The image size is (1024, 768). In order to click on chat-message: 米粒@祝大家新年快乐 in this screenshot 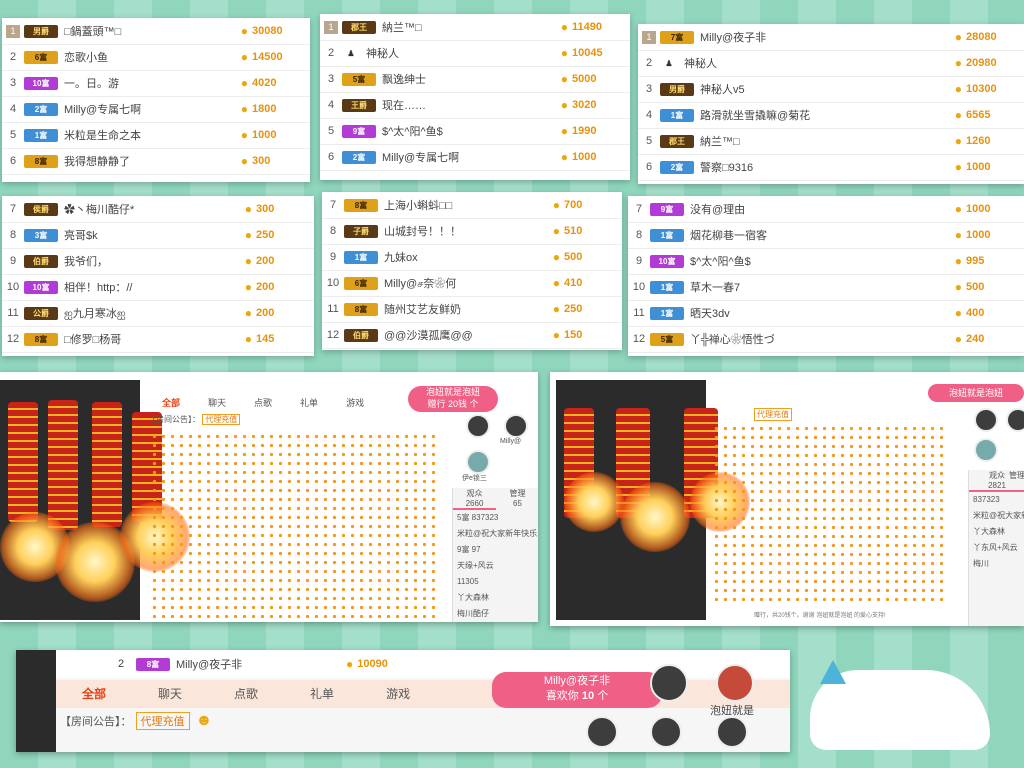, I will do `click(497, 533)`.